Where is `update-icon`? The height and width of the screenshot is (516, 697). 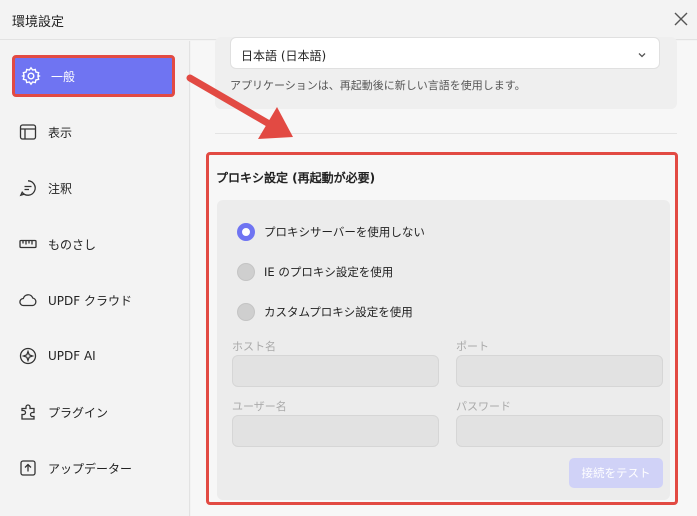 update-icon is located at coordinates (28, 468).